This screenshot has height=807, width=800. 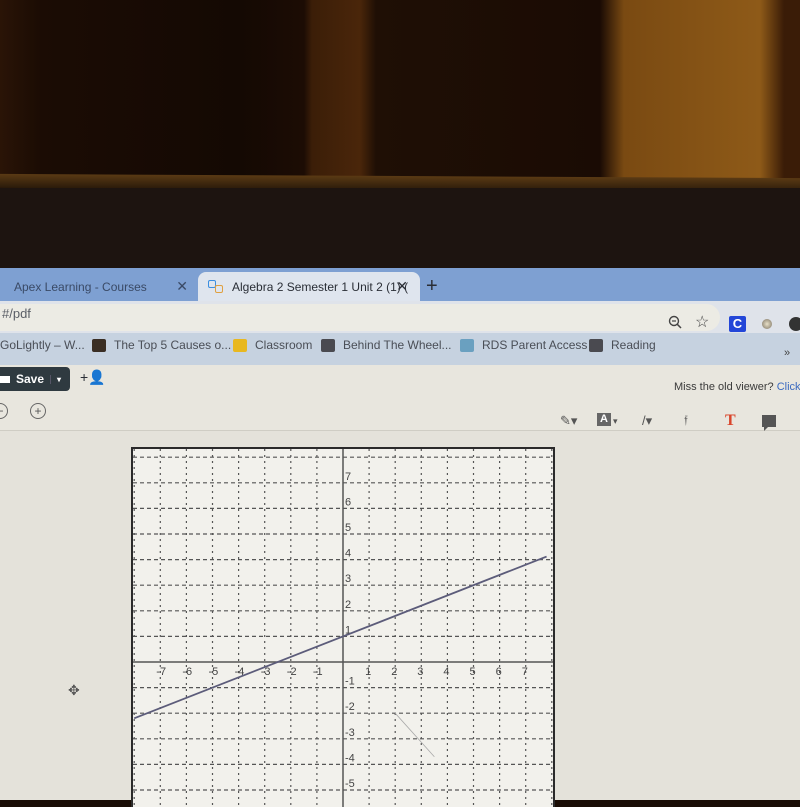 I want to click on zoom-icon, so click(x=675, y=322).